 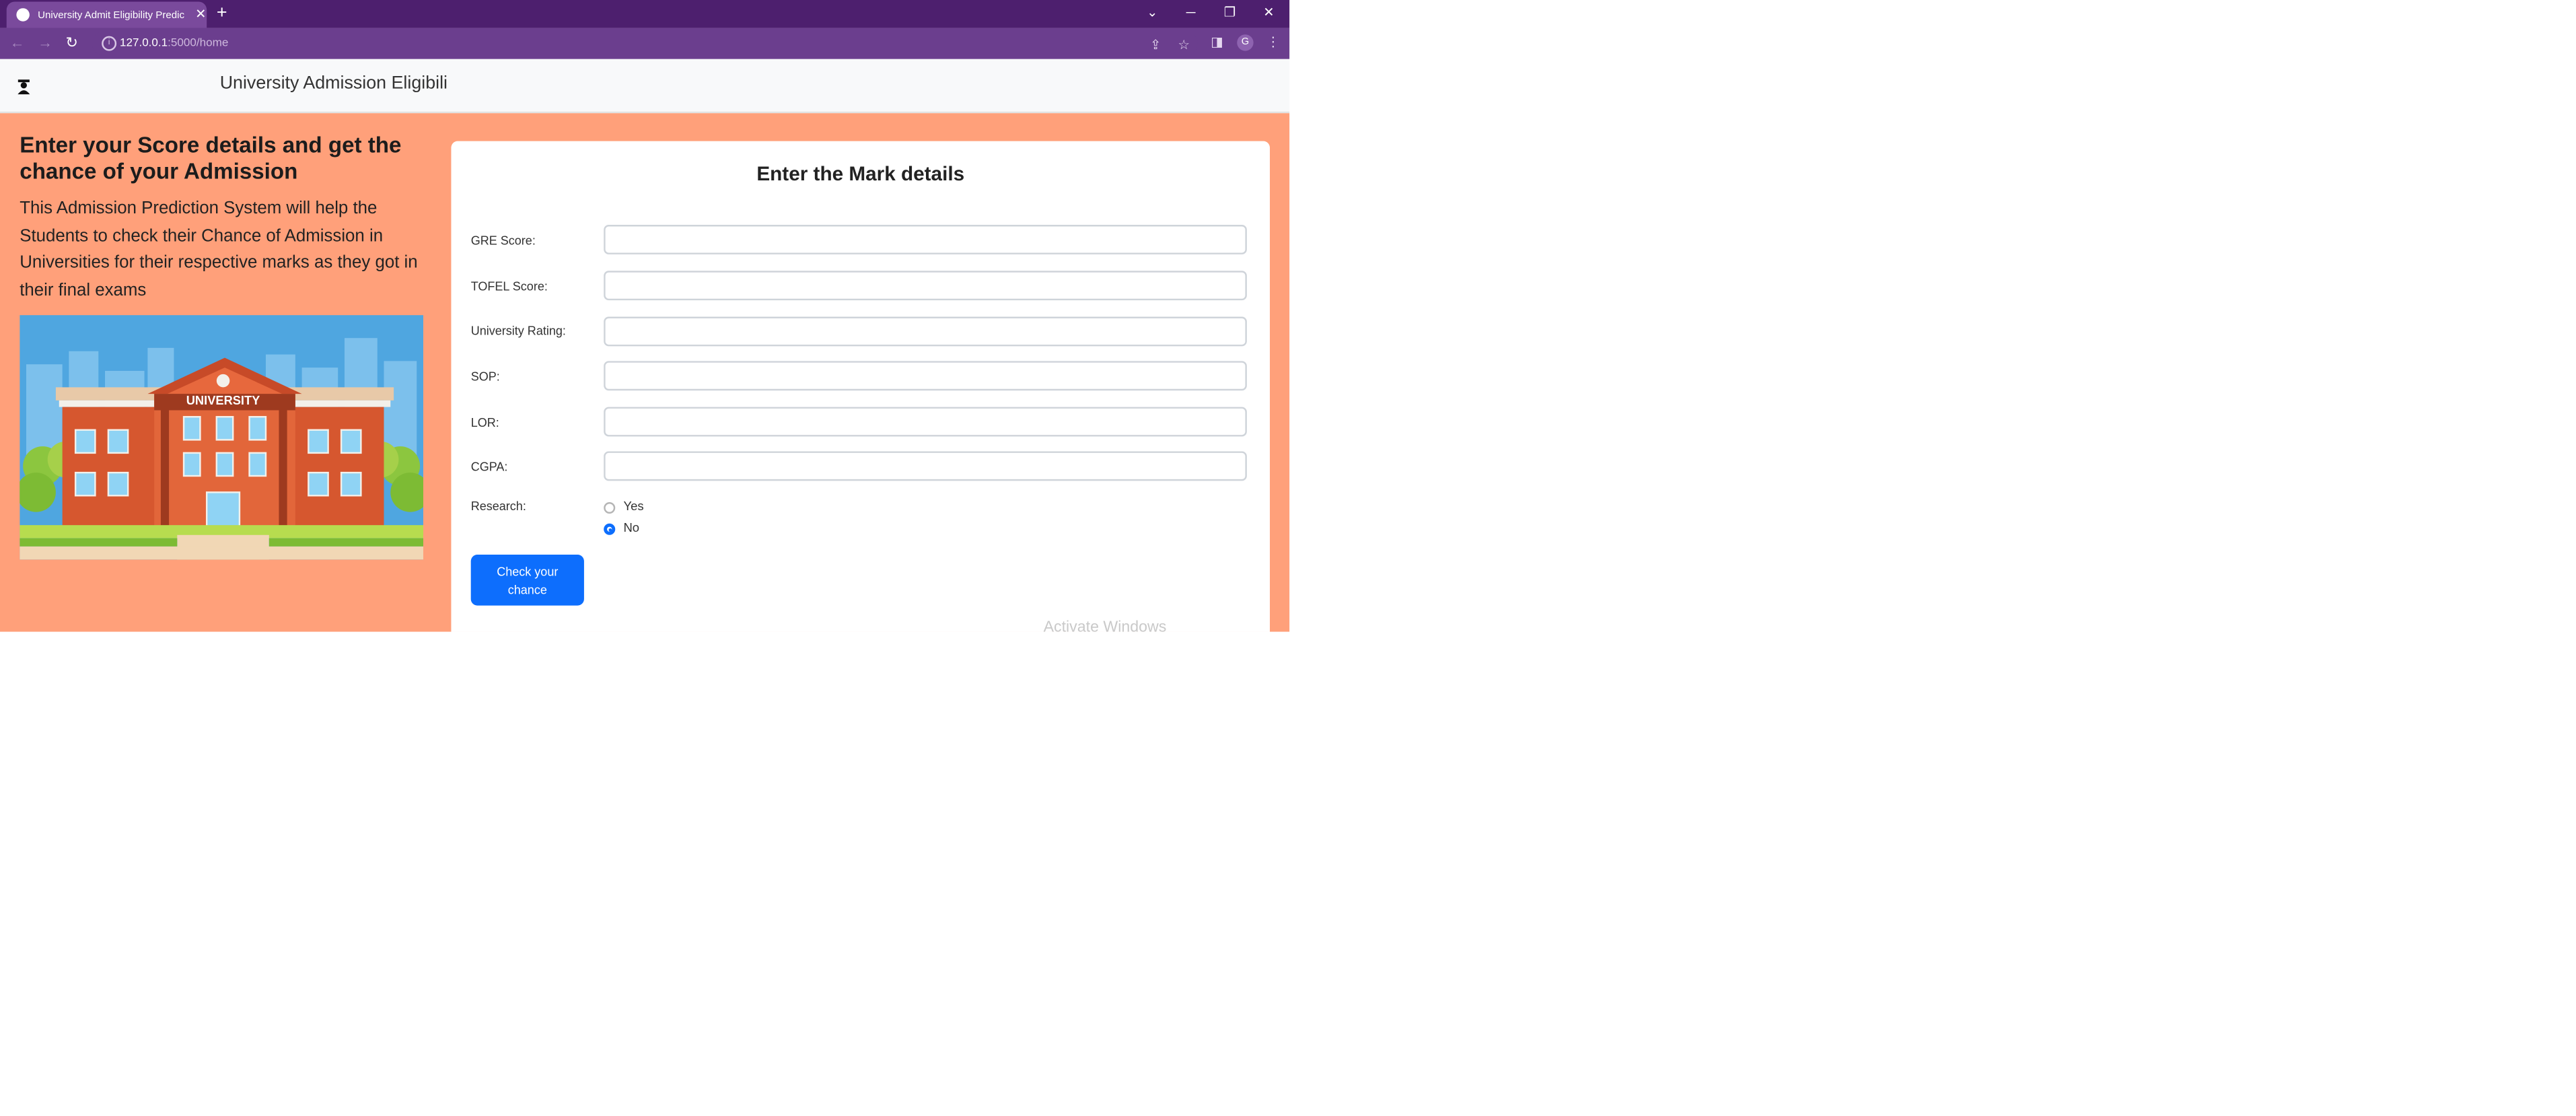 What do you see at coordinates (222, 438) in the screenshot?
I see `university-illustration: UNIVERSITY` at bounding box center [222, 438].